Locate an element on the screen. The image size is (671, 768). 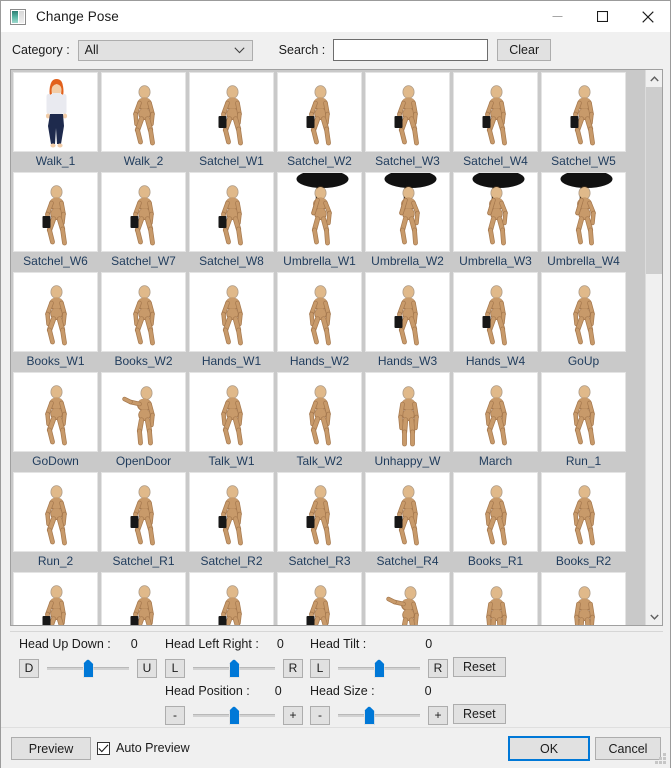
pose-cell: Books_R1 is located at coordinates (496, 521).